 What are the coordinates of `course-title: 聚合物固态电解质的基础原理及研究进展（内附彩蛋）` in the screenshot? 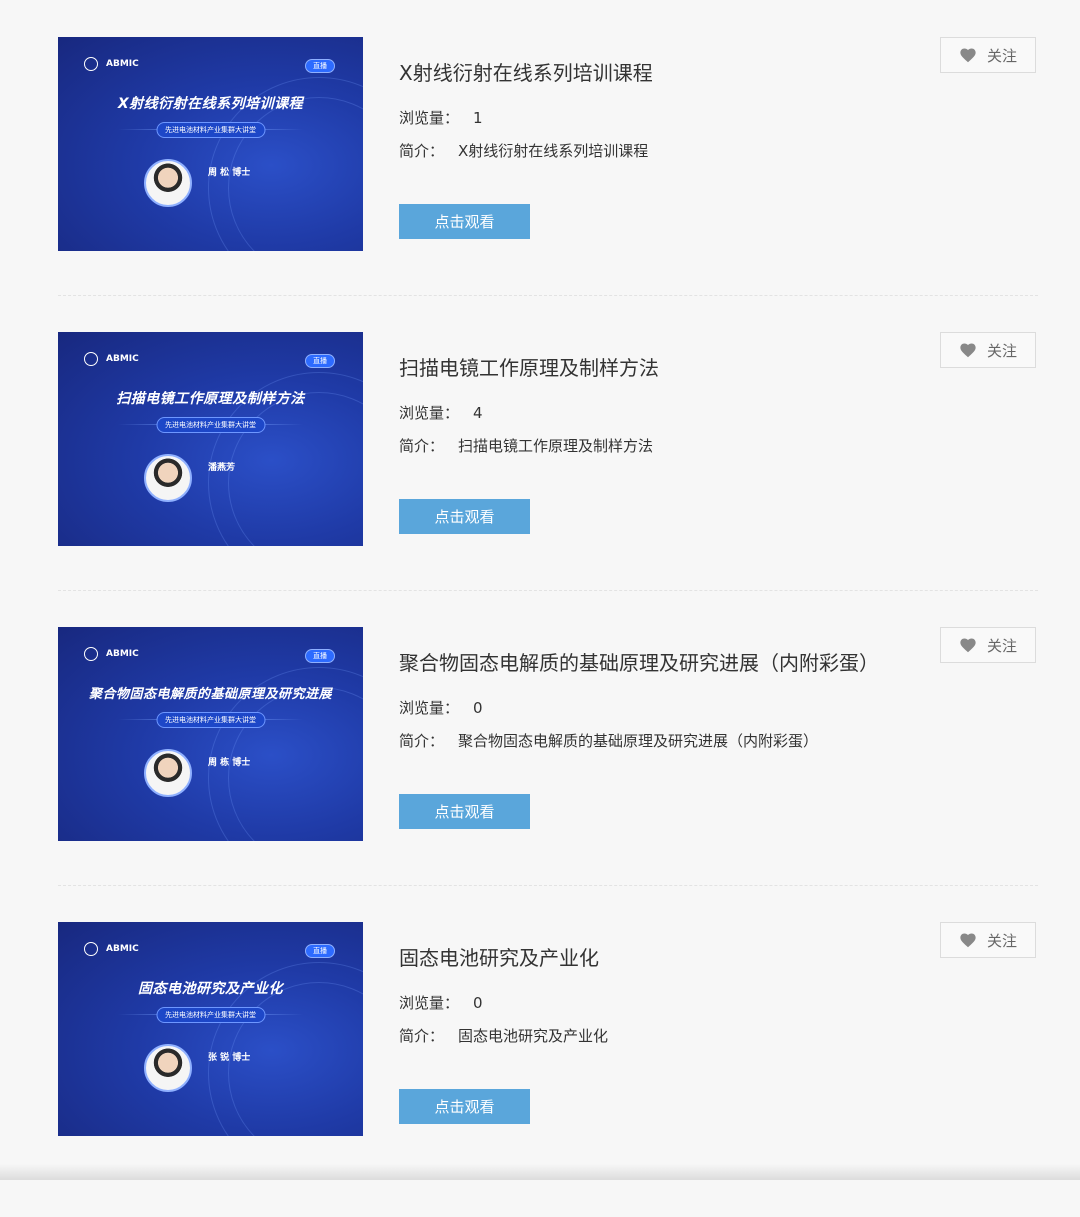 It's located at (639, 661).